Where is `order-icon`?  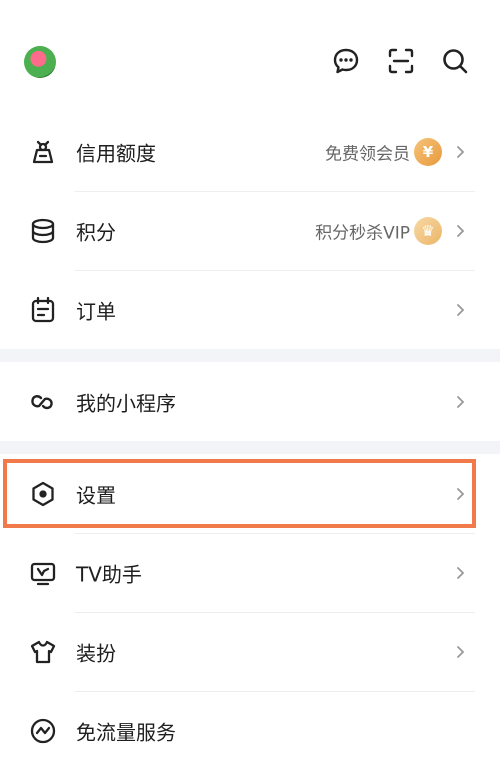
order-icon is located at coordinates (43, 310).